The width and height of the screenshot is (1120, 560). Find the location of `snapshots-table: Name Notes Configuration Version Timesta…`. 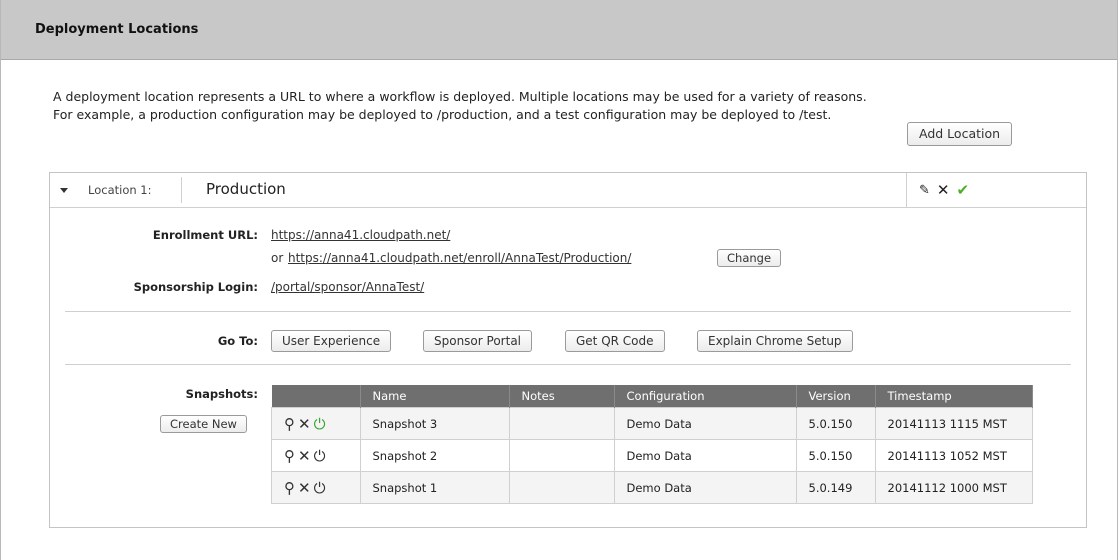

snapshots-table: Name Notes Configuration Version Timesta… is located at coordinates (652, 444).